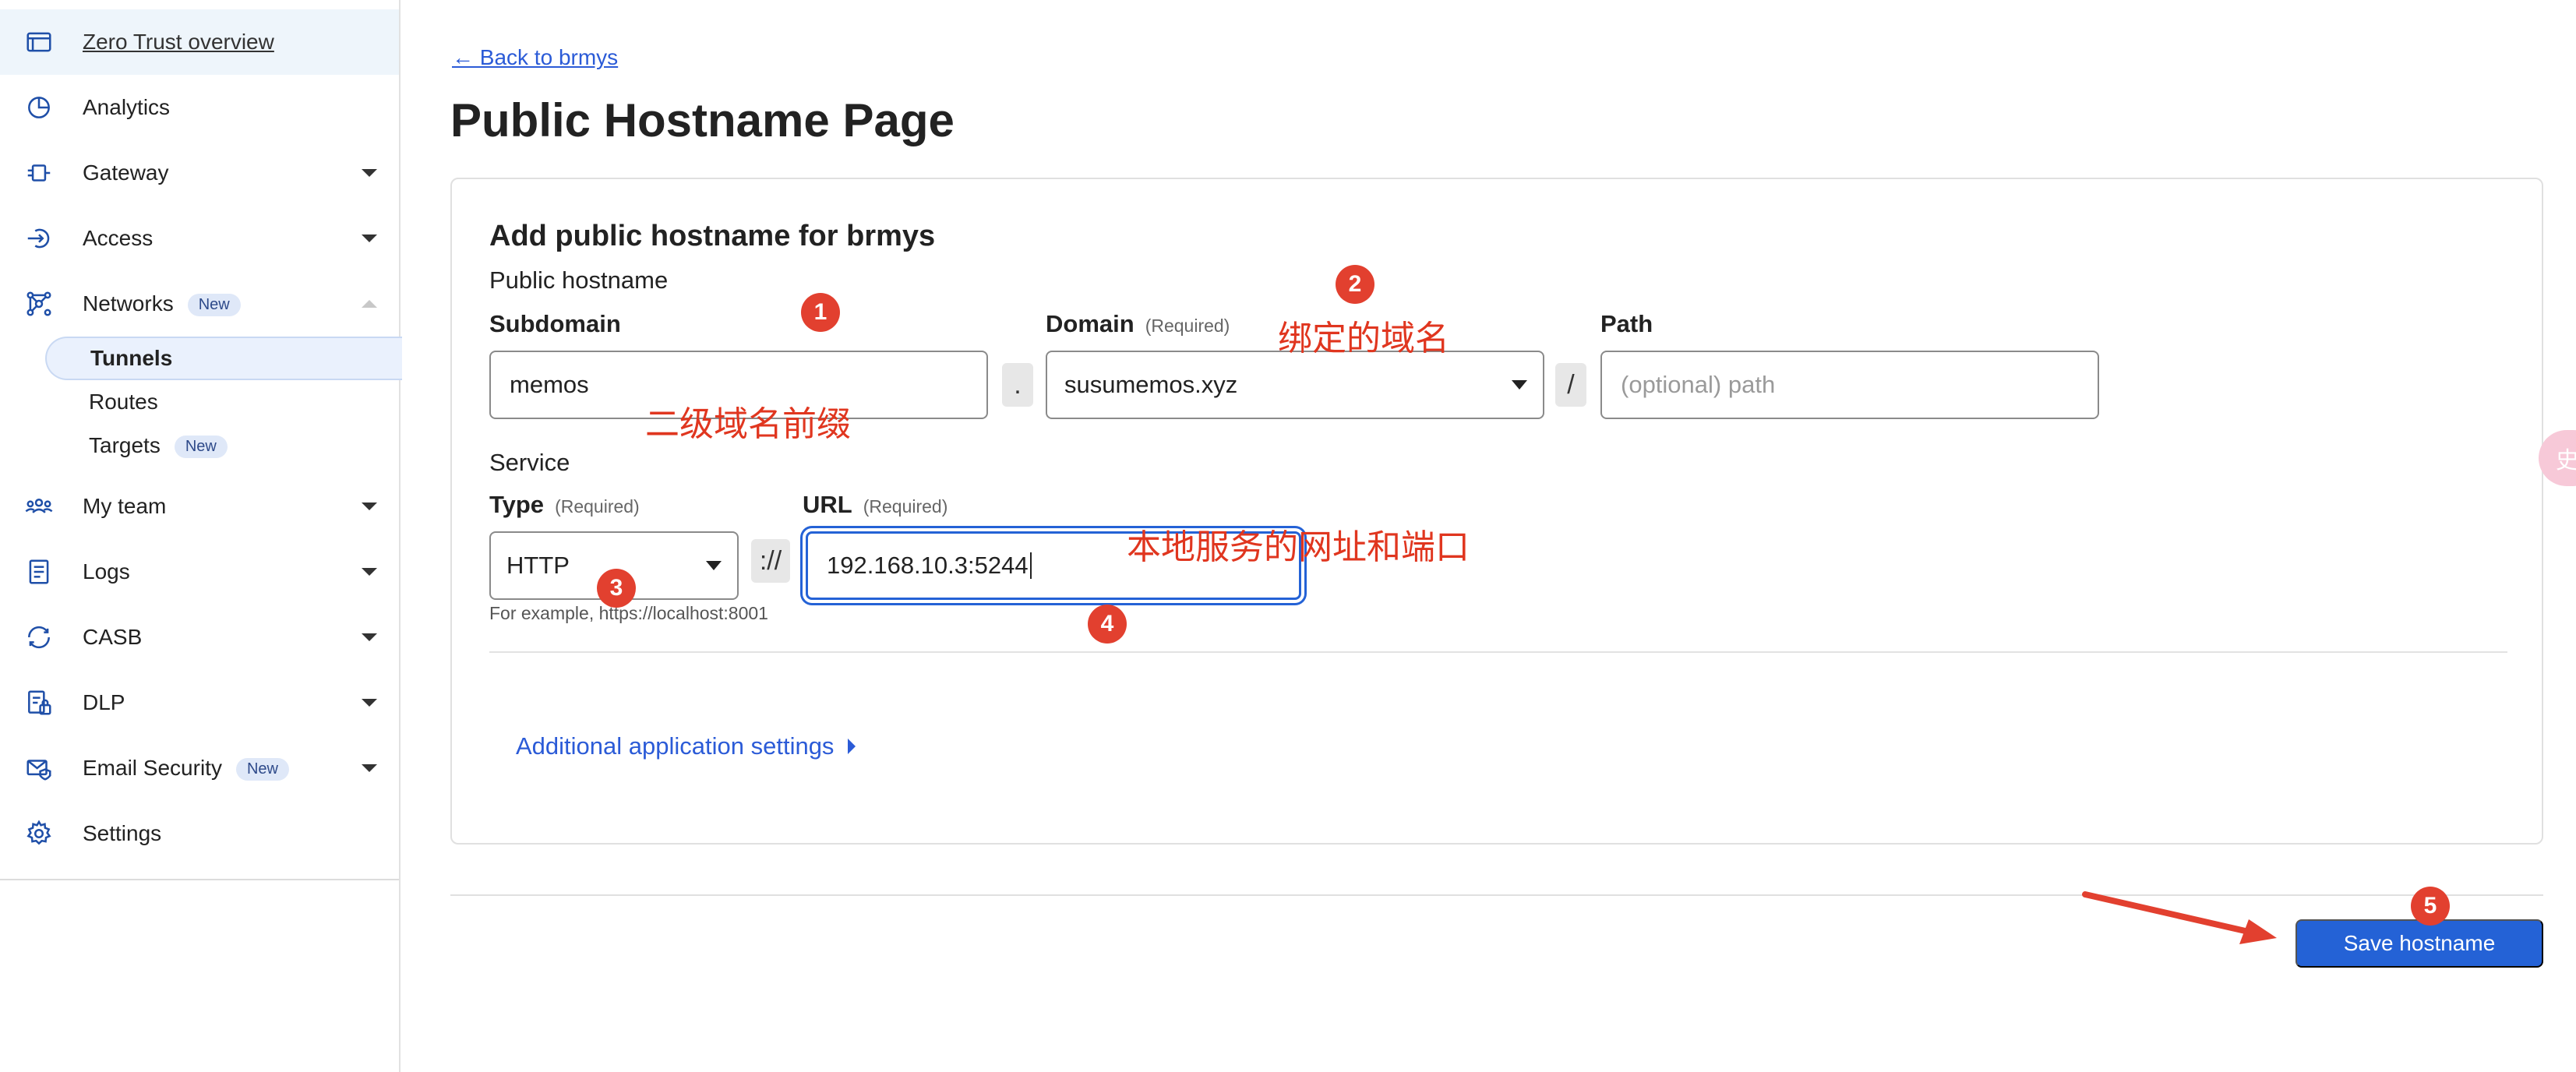 The width and height of the screenshot is (2576, 1072). I want to click on annotation-arrow-icon, so click(2179, 917).